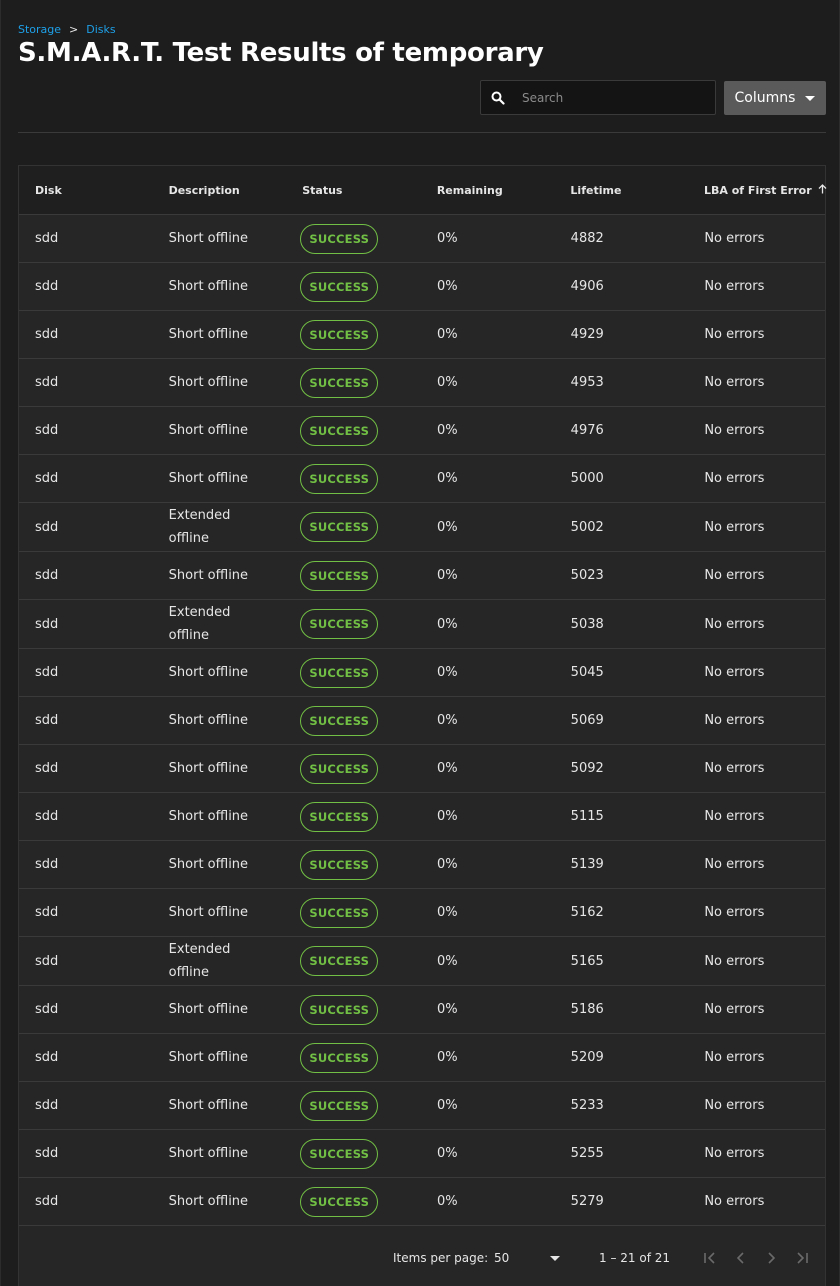  What do you see at coordinates (587, 1153) in the screenshot?
I see `cell-lifetime: 5255` at bounding box center [587, 1153].